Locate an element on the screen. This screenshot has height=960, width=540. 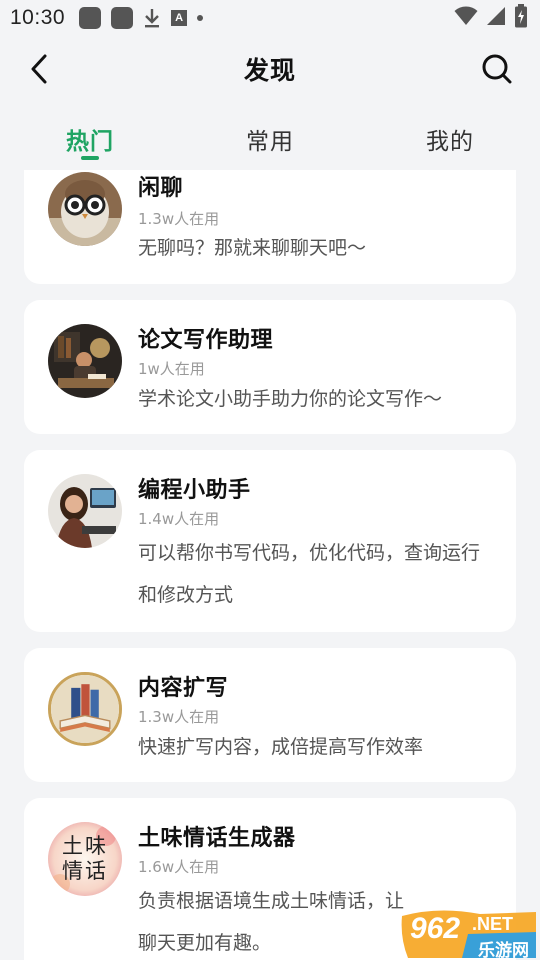
status-time: 10:30 is located at coordinates (38, 17).